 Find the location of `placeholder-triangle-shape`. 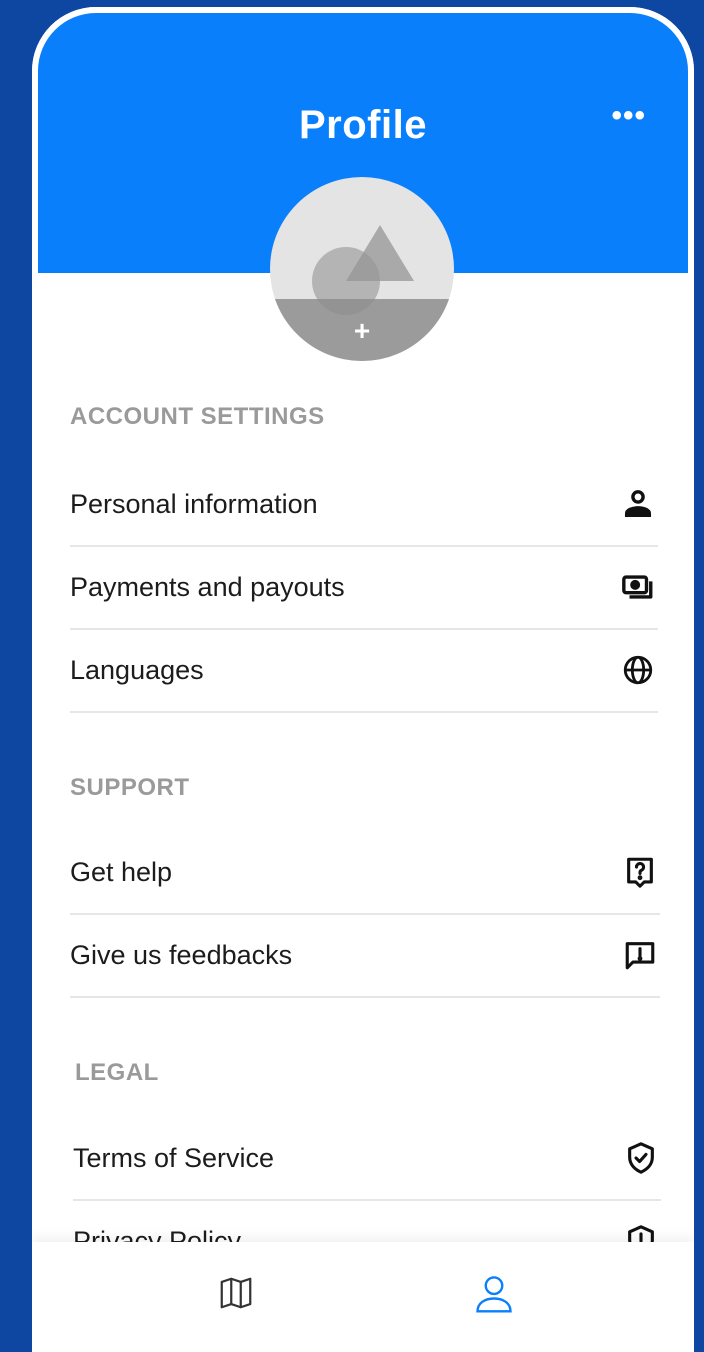

placeholder-triangle-shape is located at coordinates (380, 253).